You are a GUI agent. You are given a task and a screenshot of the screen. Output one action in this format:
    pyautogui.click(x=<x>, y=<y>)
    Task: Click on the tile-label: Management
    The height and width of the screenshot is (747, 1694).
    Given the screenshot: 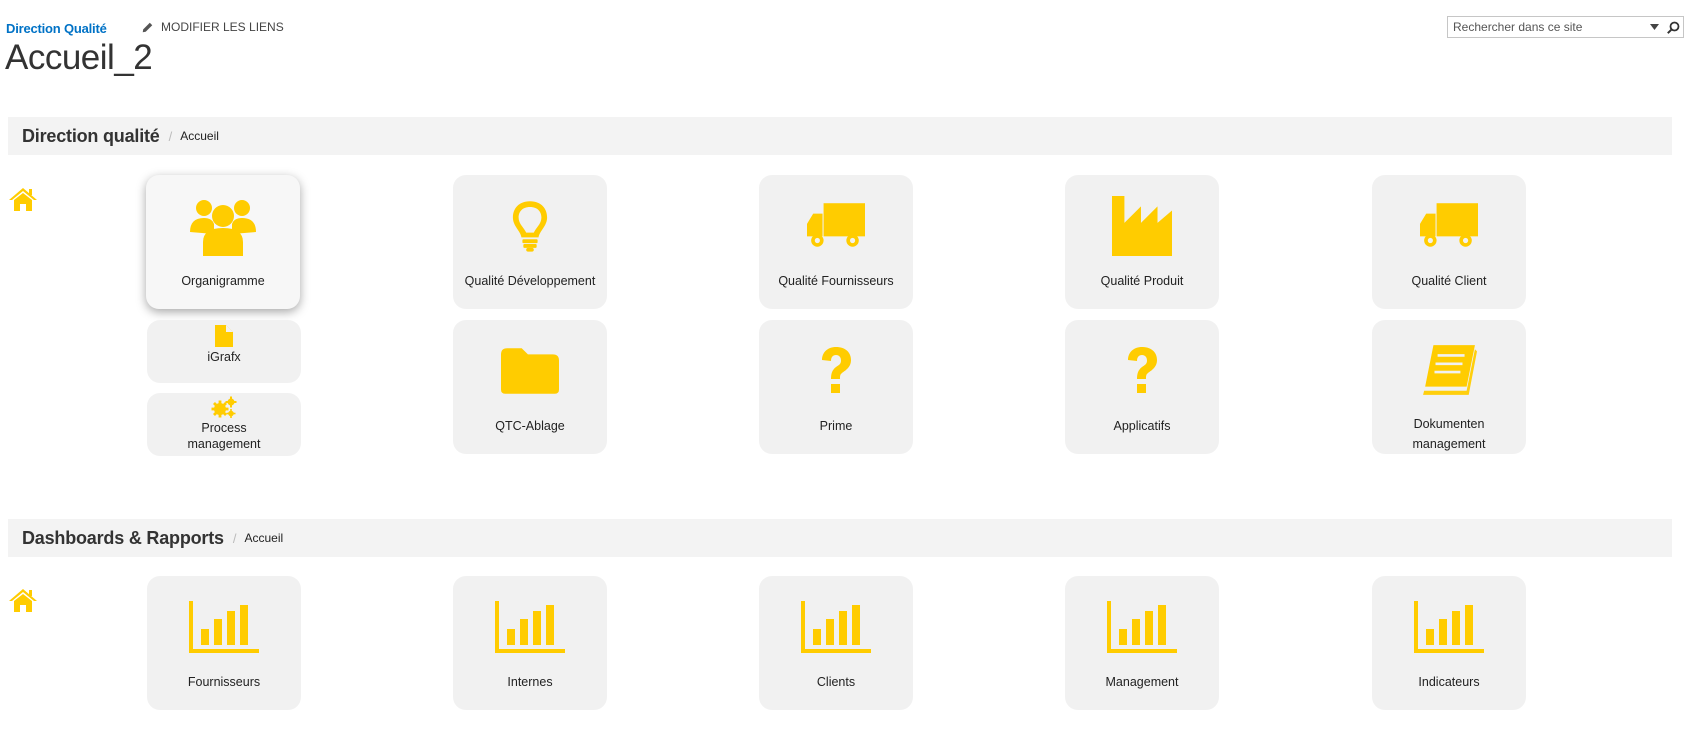 What is the action you would take?
    pyautogui.click(x=1142, y=682)
    